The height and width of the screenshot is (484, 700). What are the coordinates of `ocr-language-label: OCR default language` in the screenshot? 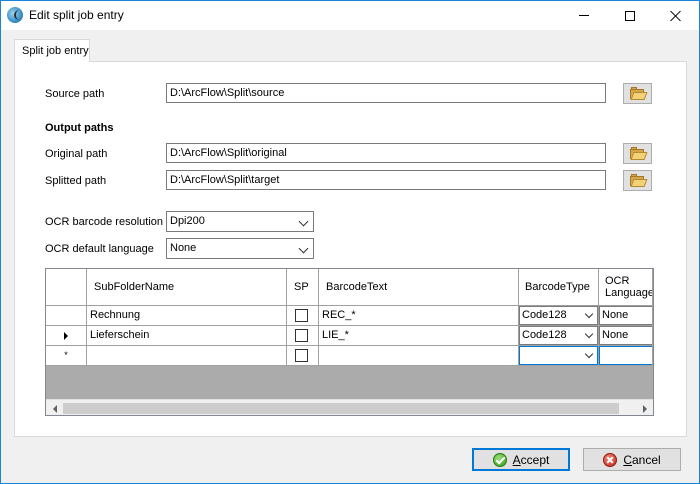 It's located at (99, 249).